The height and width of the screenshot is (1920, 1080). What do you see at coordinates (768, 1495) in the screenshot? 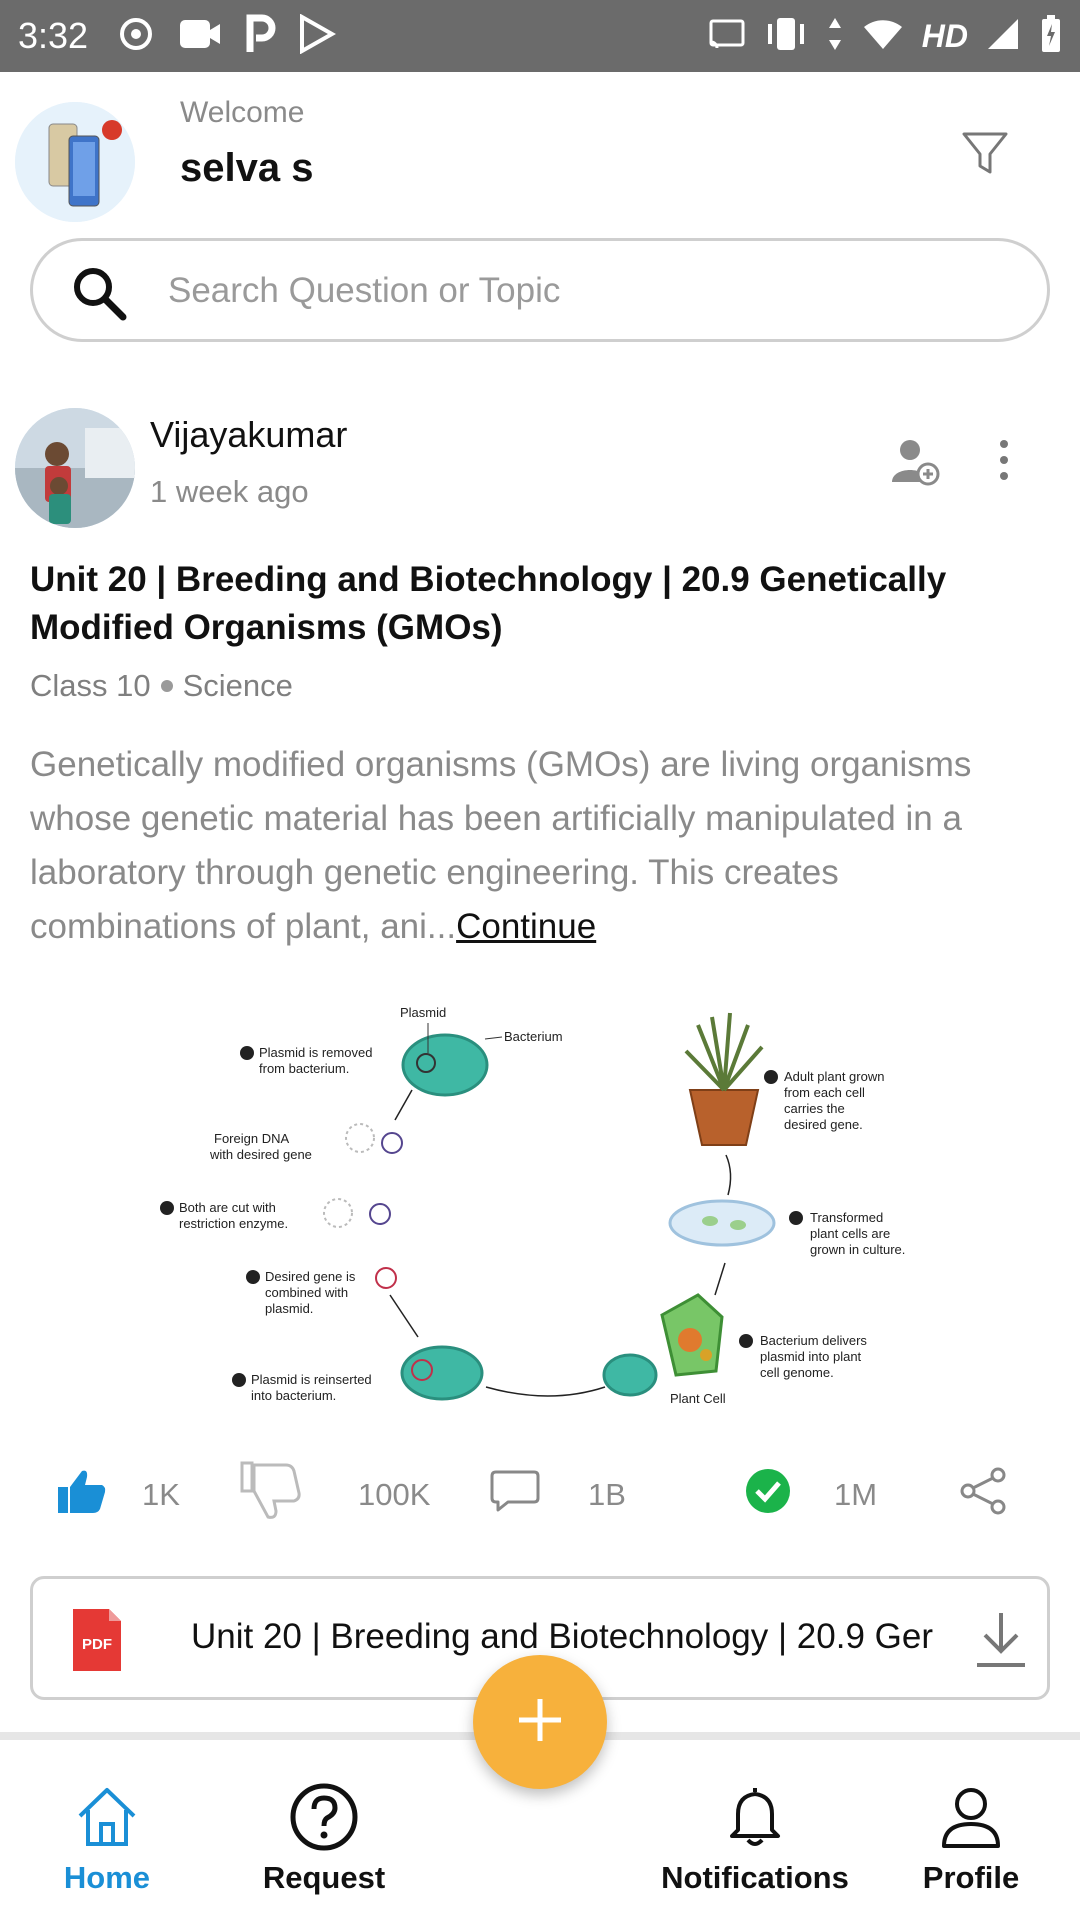
I see `check-circle-icon` at bounding box center [768, 1495].